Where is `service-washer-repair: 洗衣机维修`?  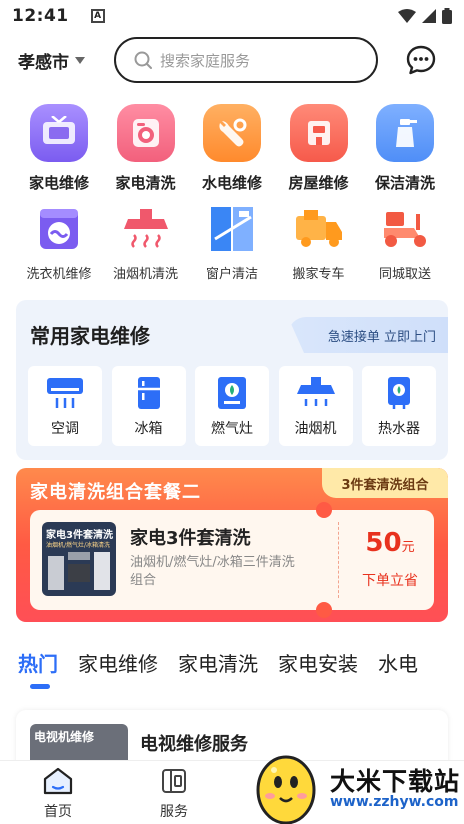 service-washer-repair: 洗衣机维修 is located at coordinates (59, 243).